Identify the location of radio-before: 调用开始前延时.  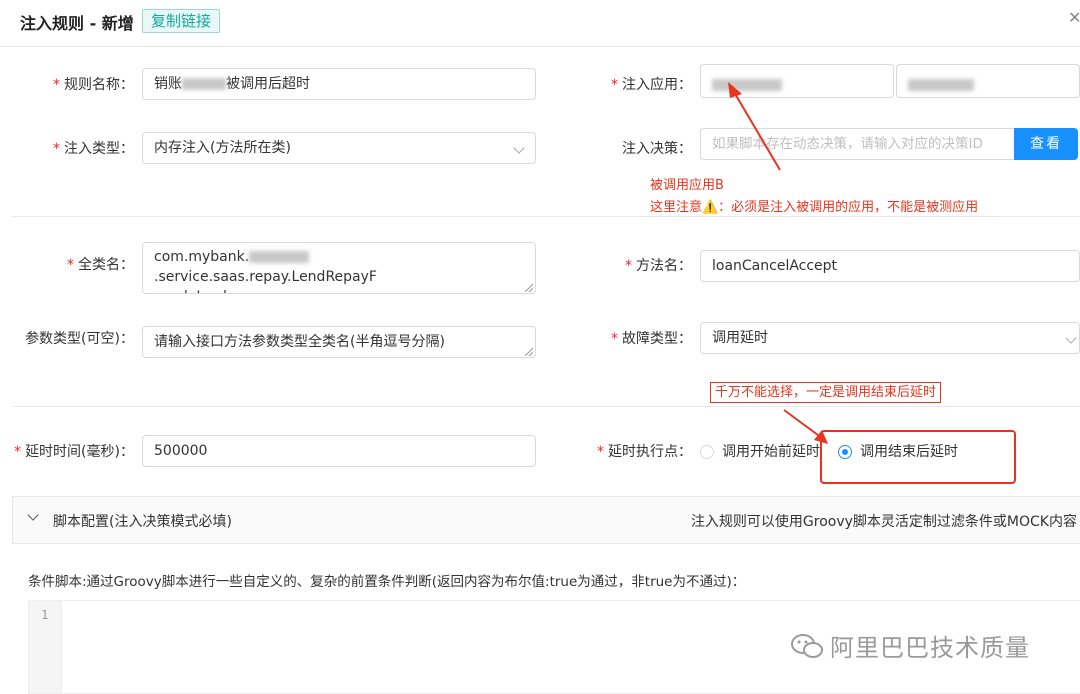
(760, 452).